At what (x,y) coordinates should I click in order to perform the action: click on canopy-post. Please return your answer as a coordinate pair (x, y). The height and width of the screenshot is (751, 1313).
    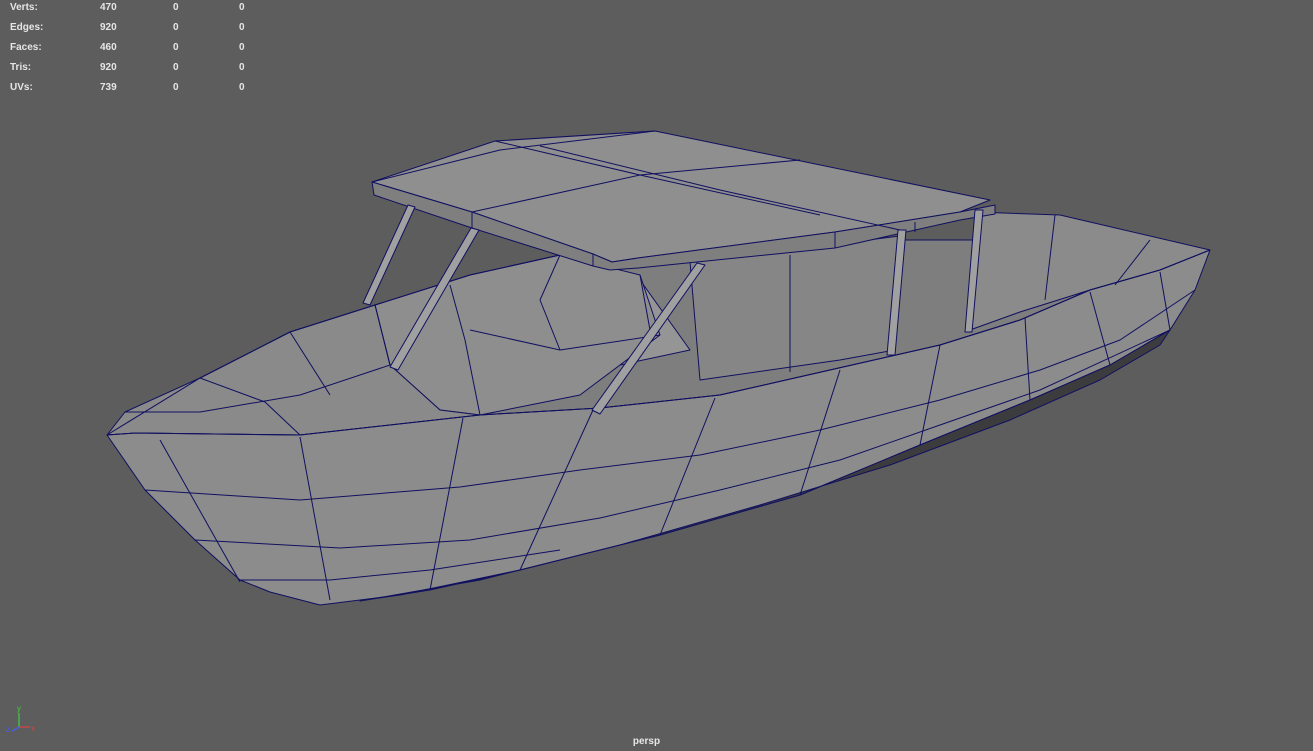
    Looking at the image, I should click on (389, 255).